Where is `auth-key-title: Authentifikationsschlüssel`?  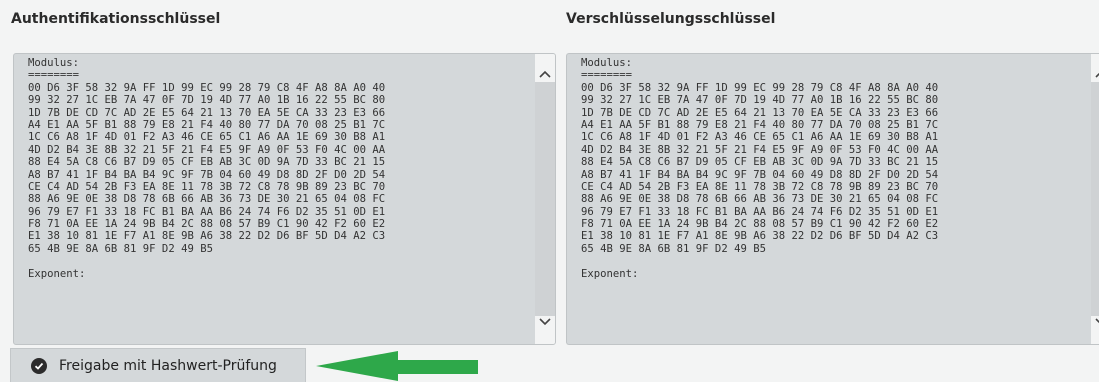 auth-key-title: Authentifikationsschlüssel is located at coordinates (116, 19).